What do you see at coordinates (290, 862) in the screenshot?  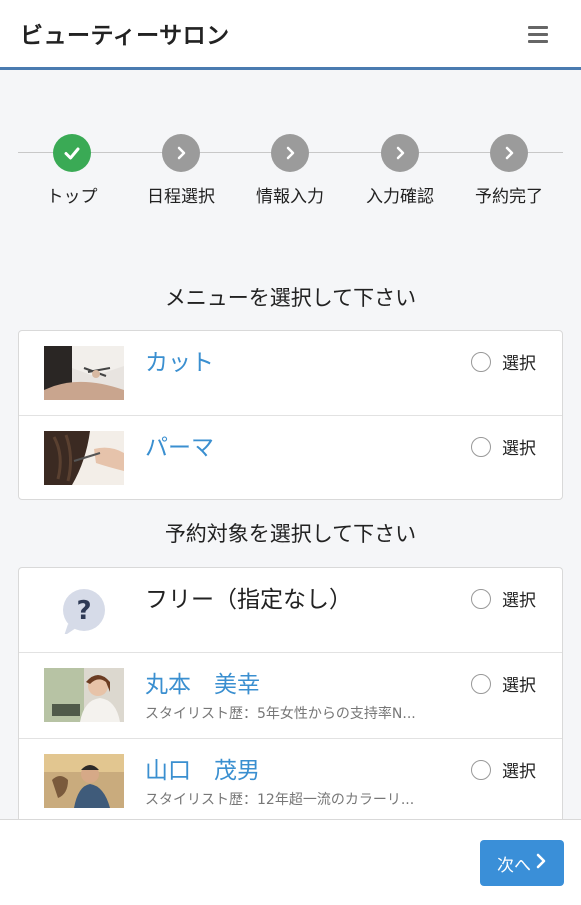 I see `footer-bar: 次へ` at bounding box center [290, 862].